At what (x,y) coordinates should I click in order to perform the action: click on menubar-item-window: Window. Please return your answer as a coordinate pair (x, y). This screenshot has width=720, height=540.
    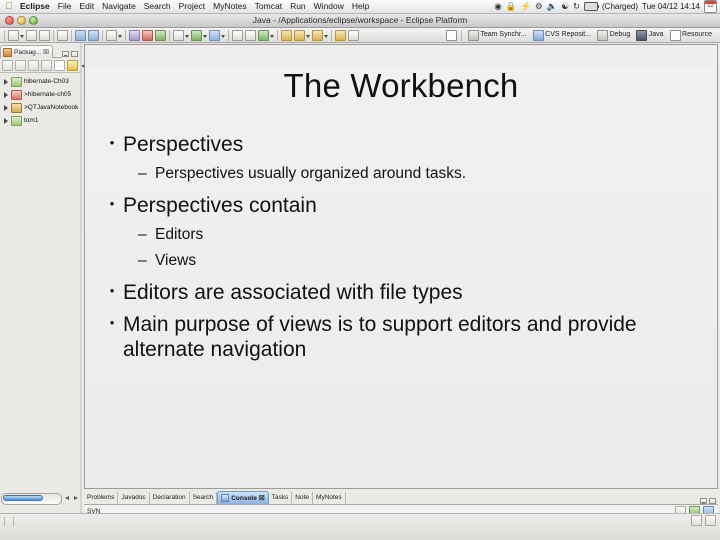
    Looking at the image, I should click on (329, 6).